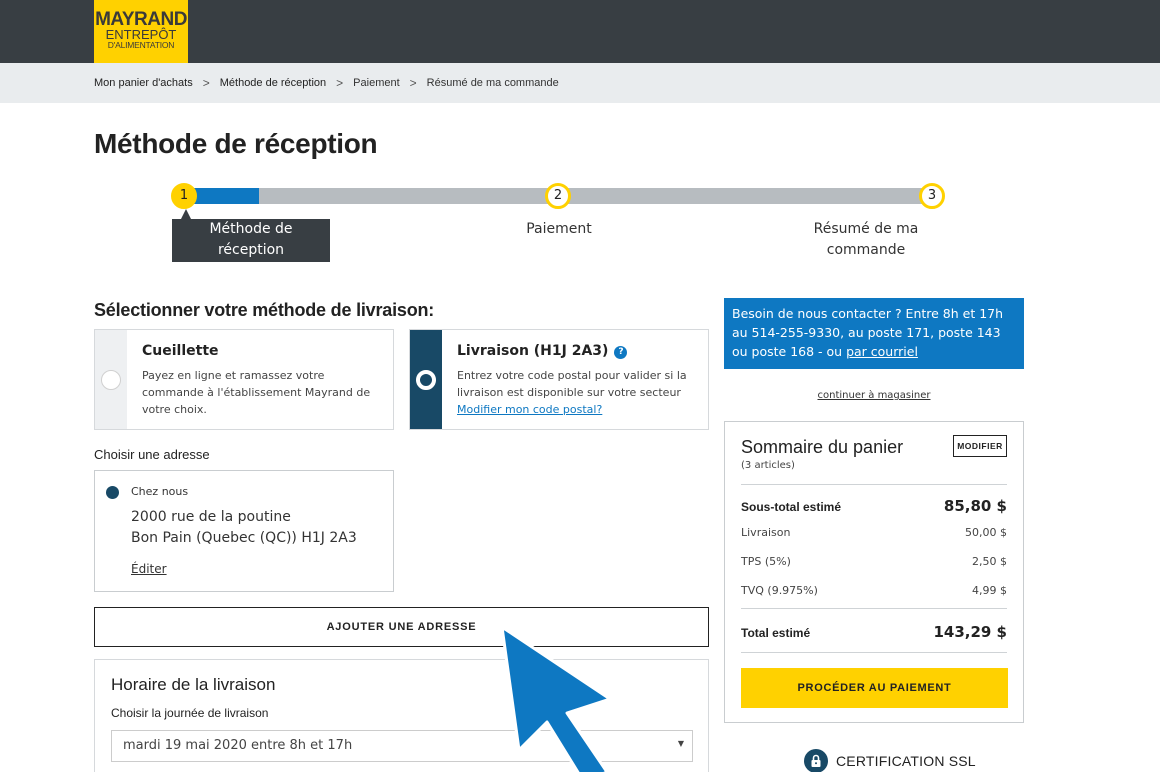 The height and width of the screenshot is (772, 1160). I want to click on breadcrumb-summary: Résumé de ma commande, so click(492, 83).